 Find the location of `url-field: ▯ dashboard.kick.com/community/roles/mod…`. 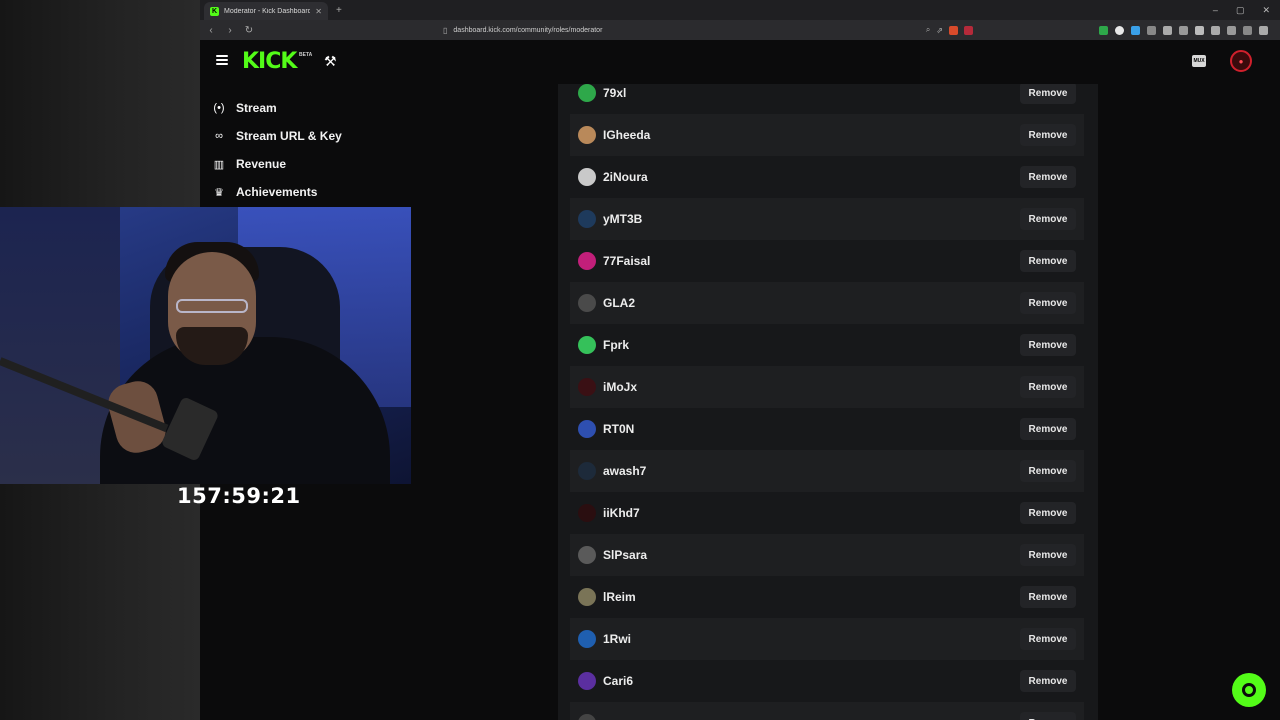

url-field: ▯ dashboard.kick.com/community/roles/mod… is located at coordinates (708, 30).